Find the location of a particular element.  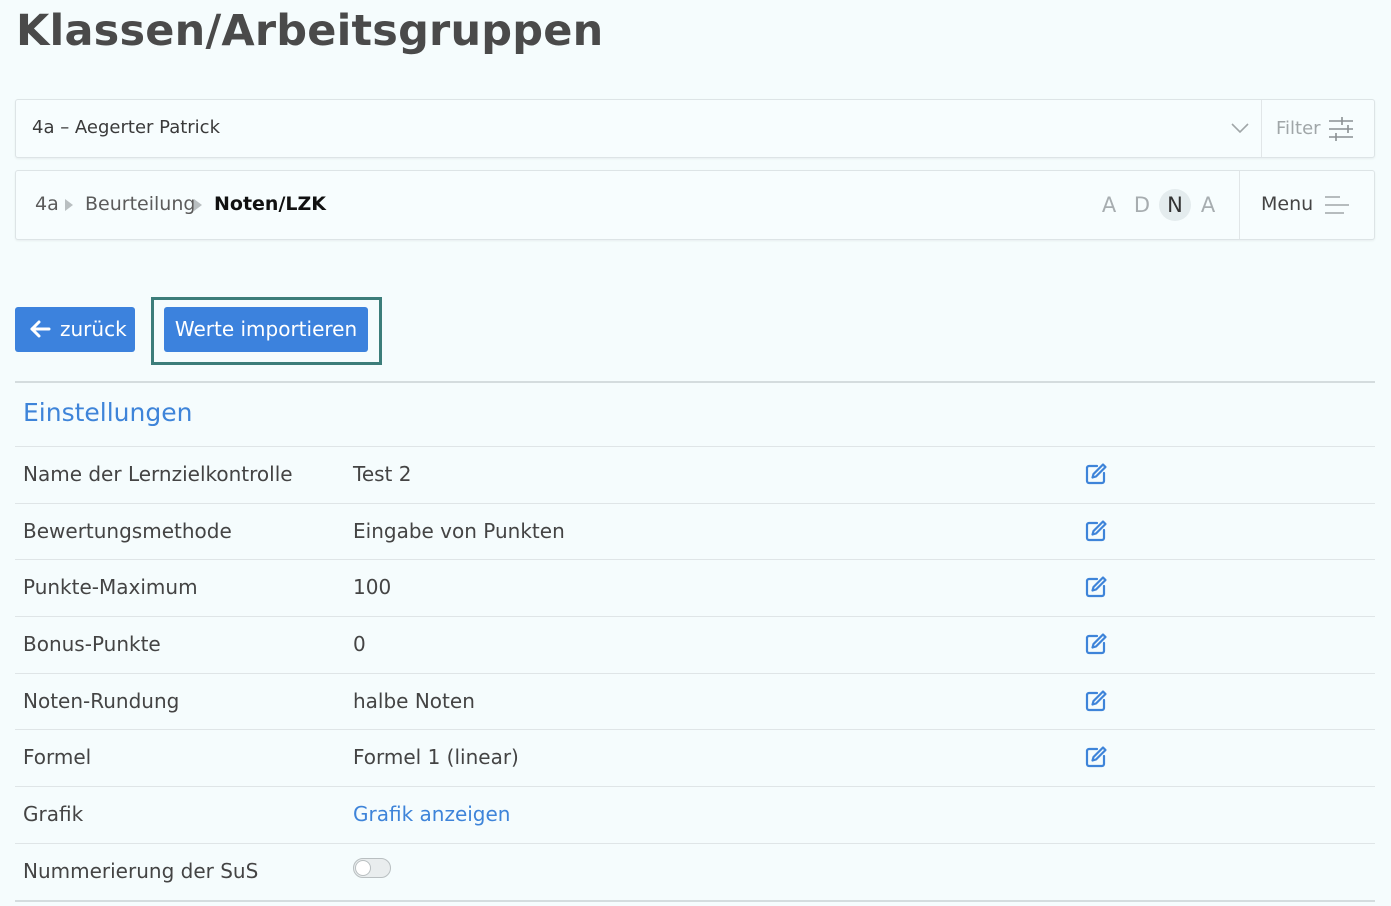

section-divider is located at coordinates (695, 382).